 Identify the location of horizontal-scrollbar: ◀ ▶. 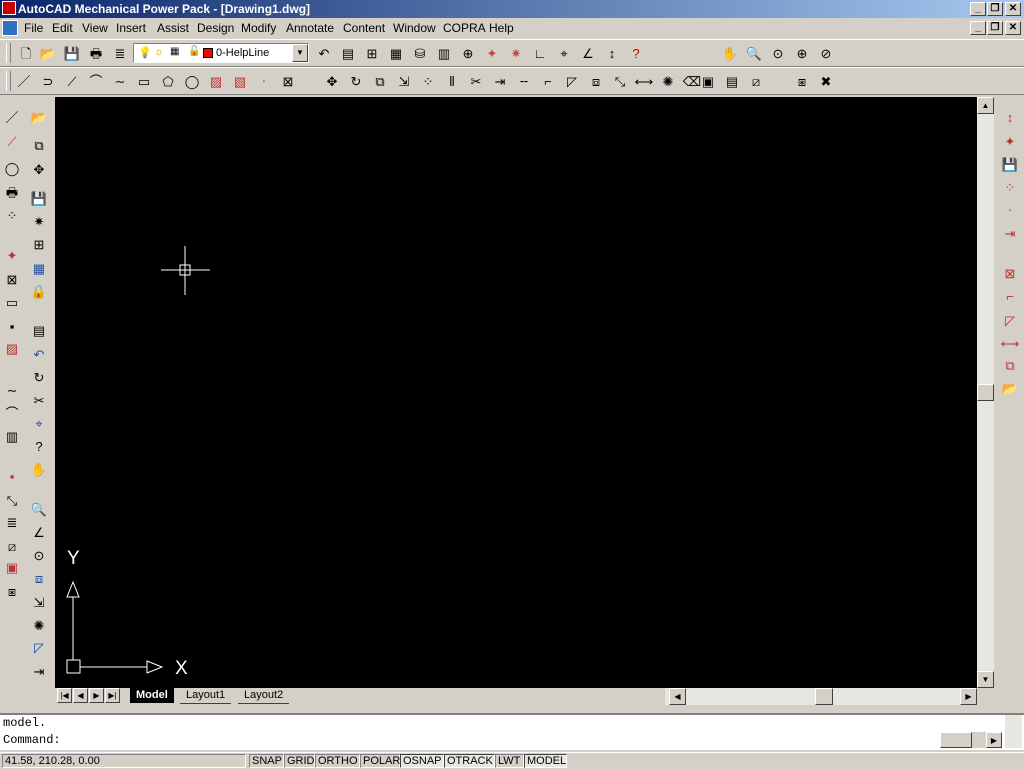
(821, 696).